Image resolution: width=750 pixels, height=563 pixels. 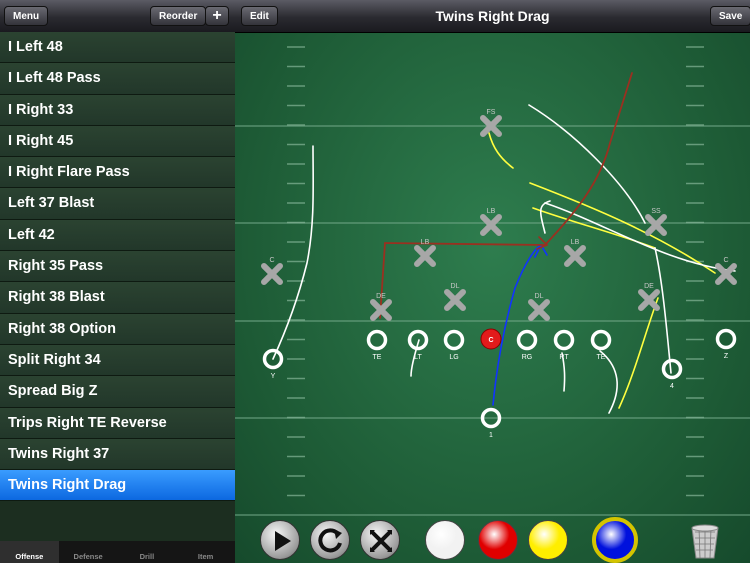 What do you see at coordinates (117, 79) in the screenshot?
I see `play-list-item: I Left 48 Pass` at bounding box center [117, 79].